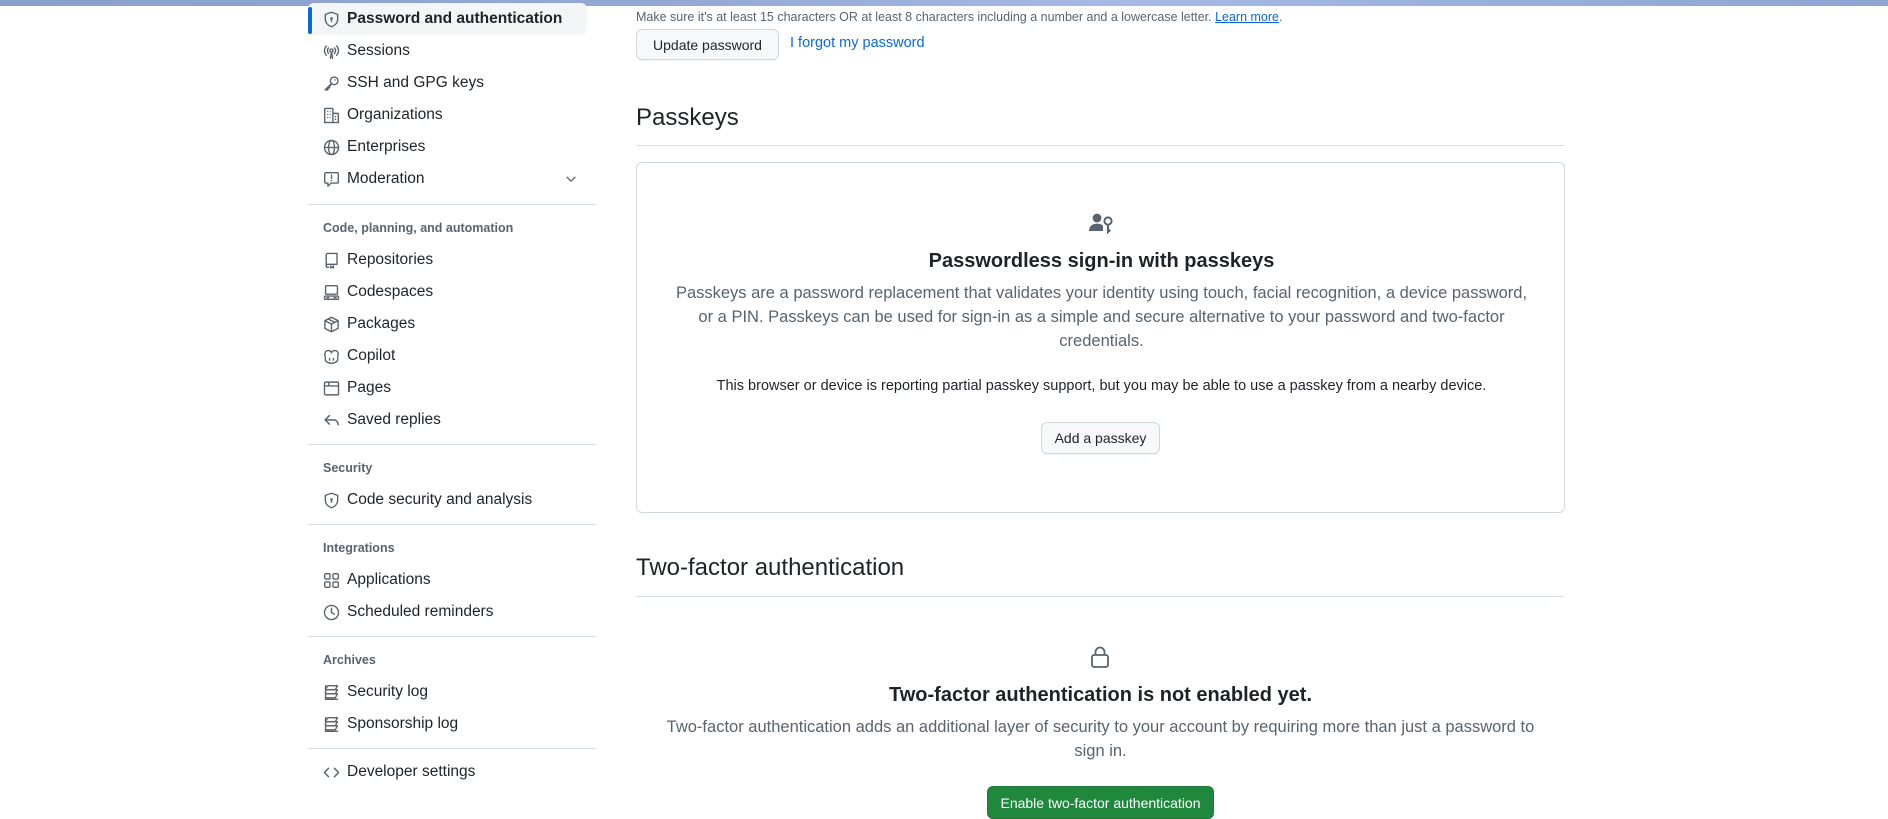 The image size is (1888, 819). Describe the element at coordinates (1100, 438) in the screenshot. I see `add-passkey-button: Add a passkey` at that location.